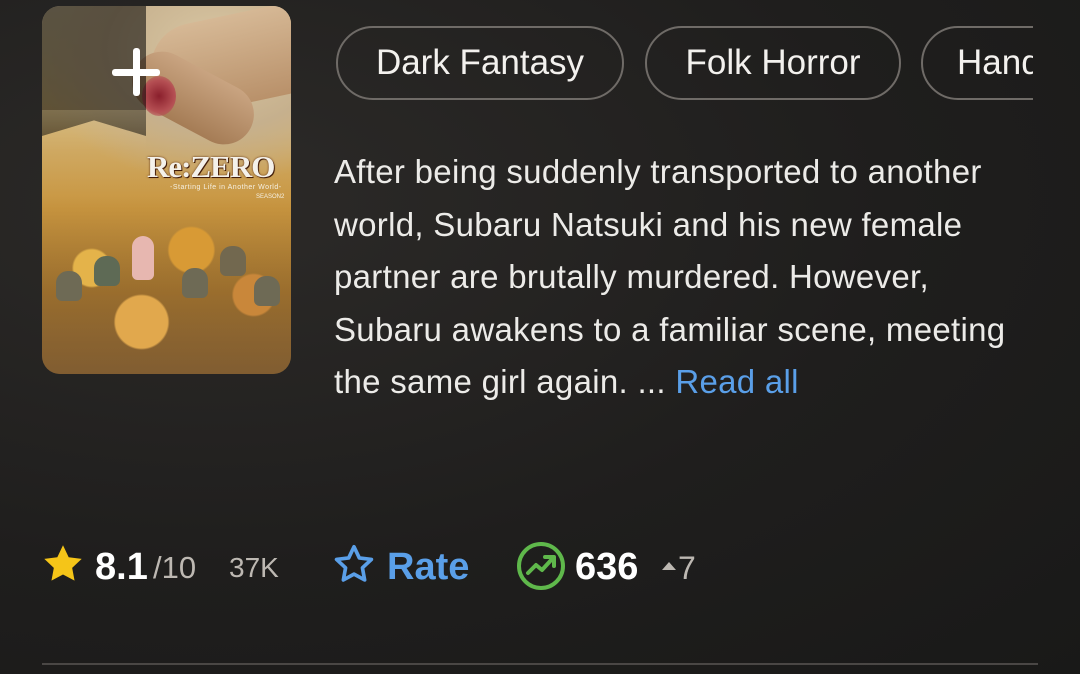 The width and height of the screenshot is (1080, 674). I want to click on rate-button: Rate, so click(428, 567).